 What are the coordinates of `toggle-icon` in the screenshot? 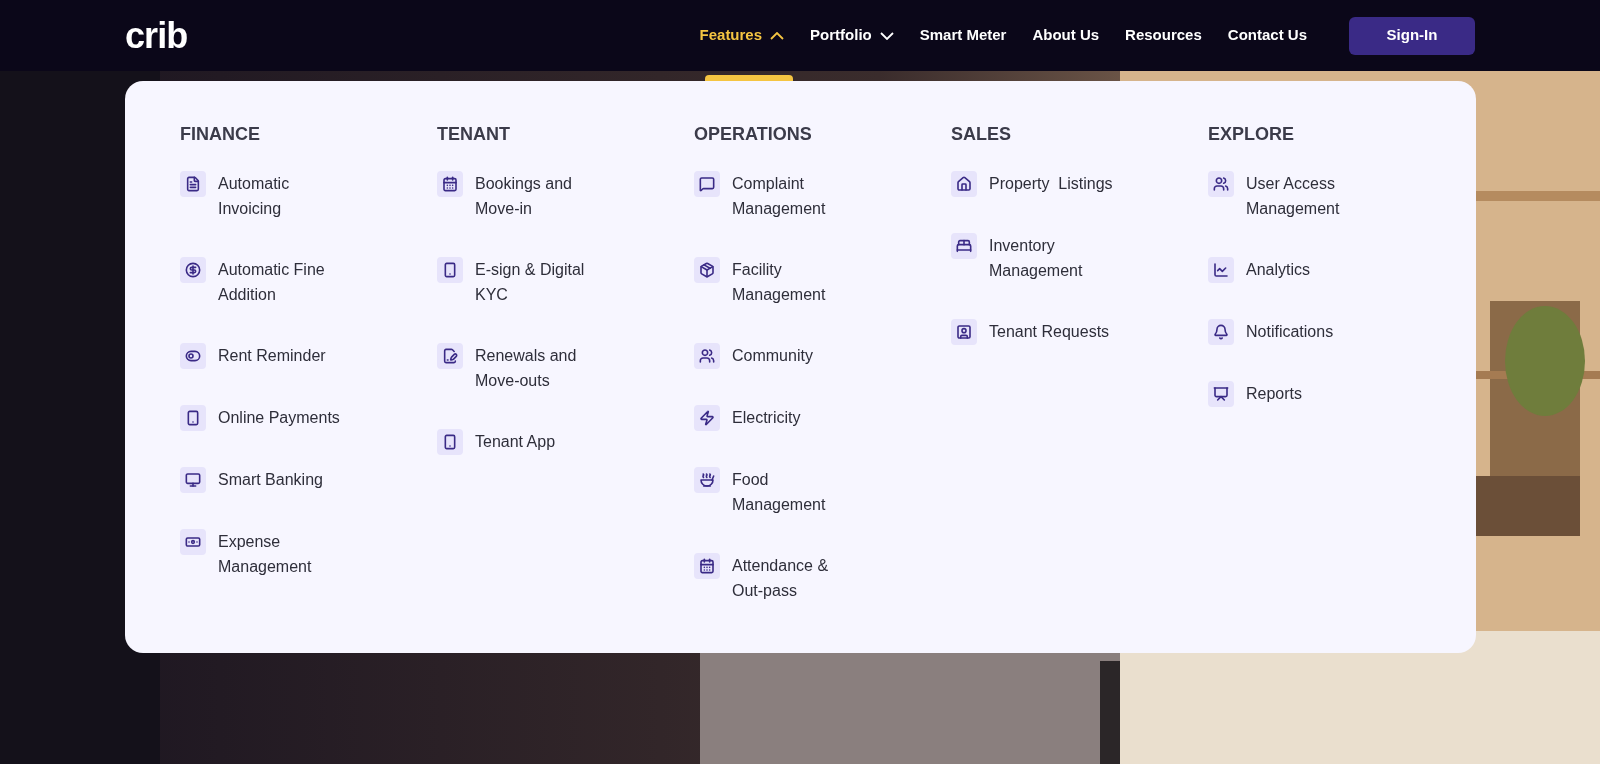 It's located at (193, 356).